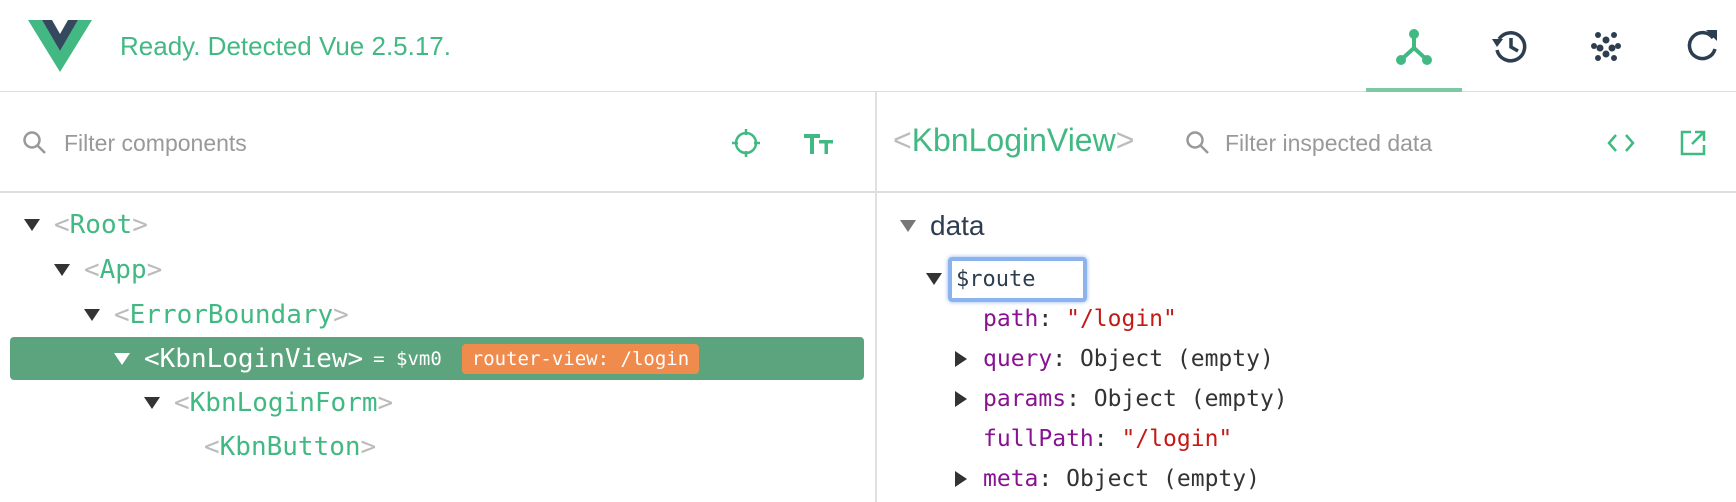 This screenshot has height=502, width=1736. Describe the element at coordinates (1702, 45) in the screenshot. I see `refresh-icon` at that location.